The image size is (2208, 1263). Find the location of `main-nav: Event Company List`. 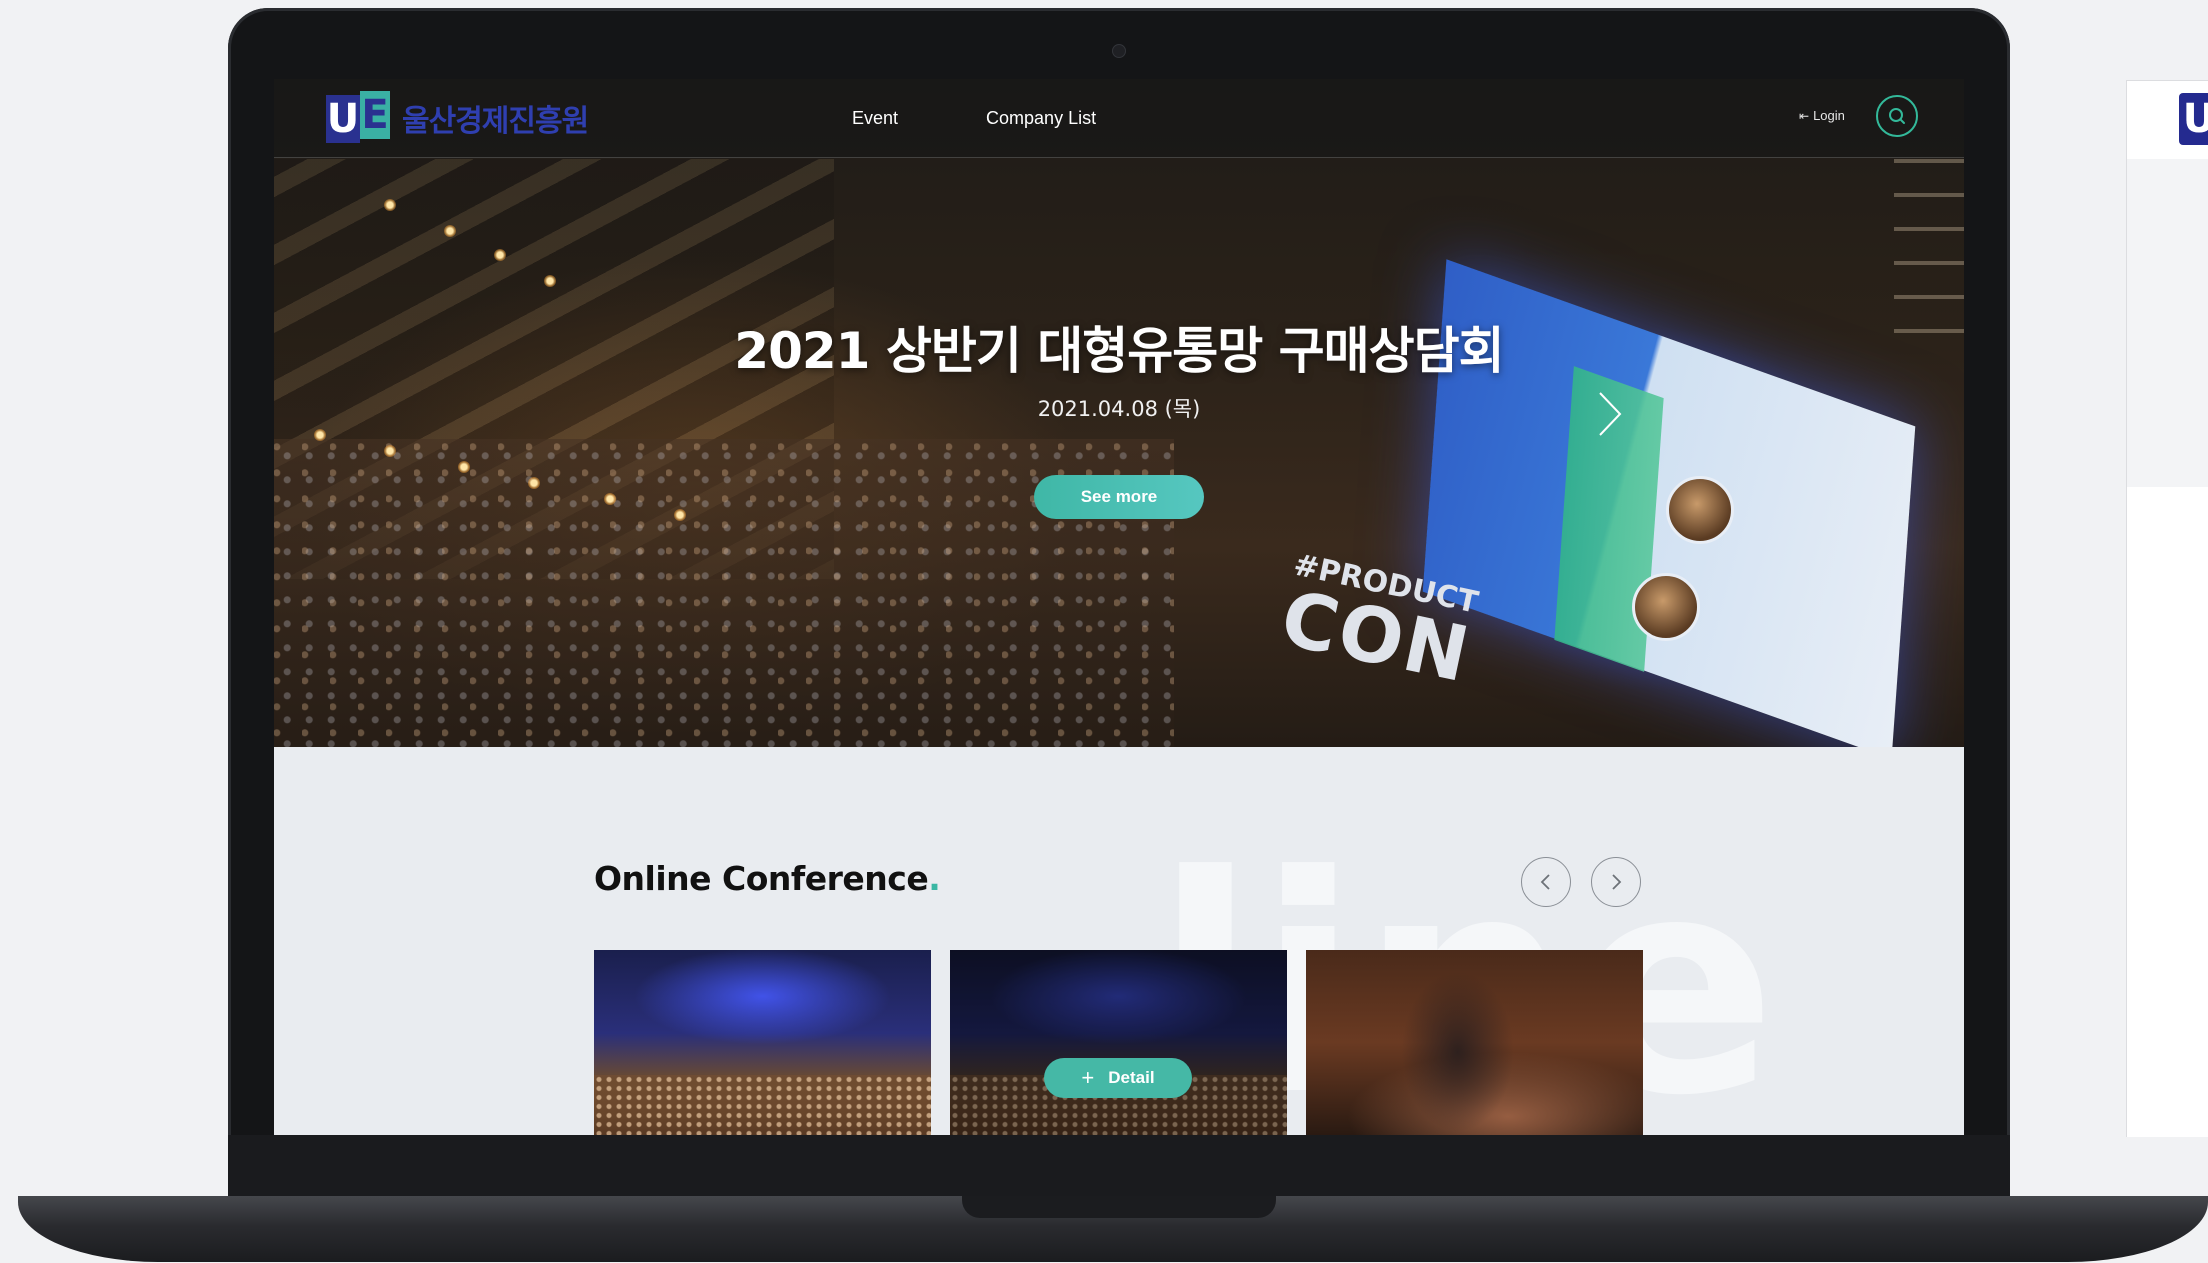

main-nav: Event Company List is located at coordinates (974, 118).